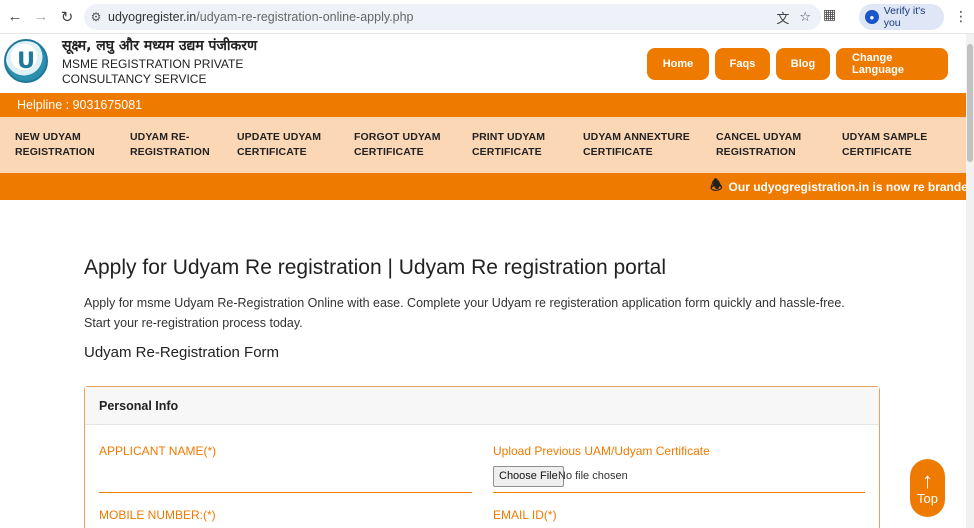 This screenshot has width=974, height=528. Describe the element at coordinates (636, 145) in the screenshot. I see `menu-udyam-annexture-certificate: UDYAM ANNEXTURE CERTIFICATE` at that location.